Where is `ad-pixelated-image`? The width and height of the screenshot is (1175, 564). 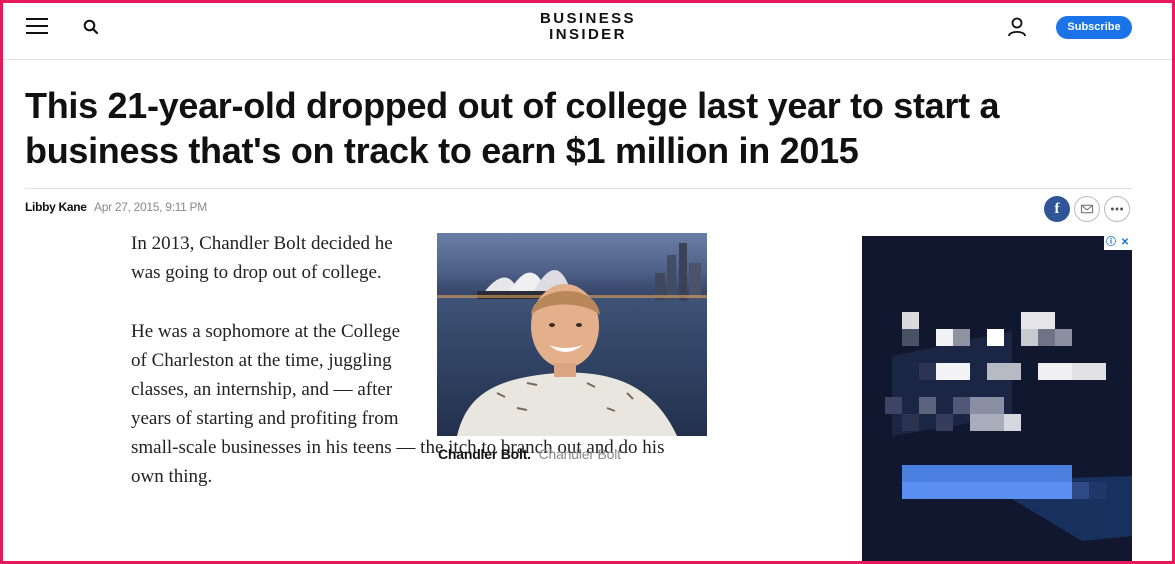
ad-pixelated-image is located at coordinates (1008, 426).